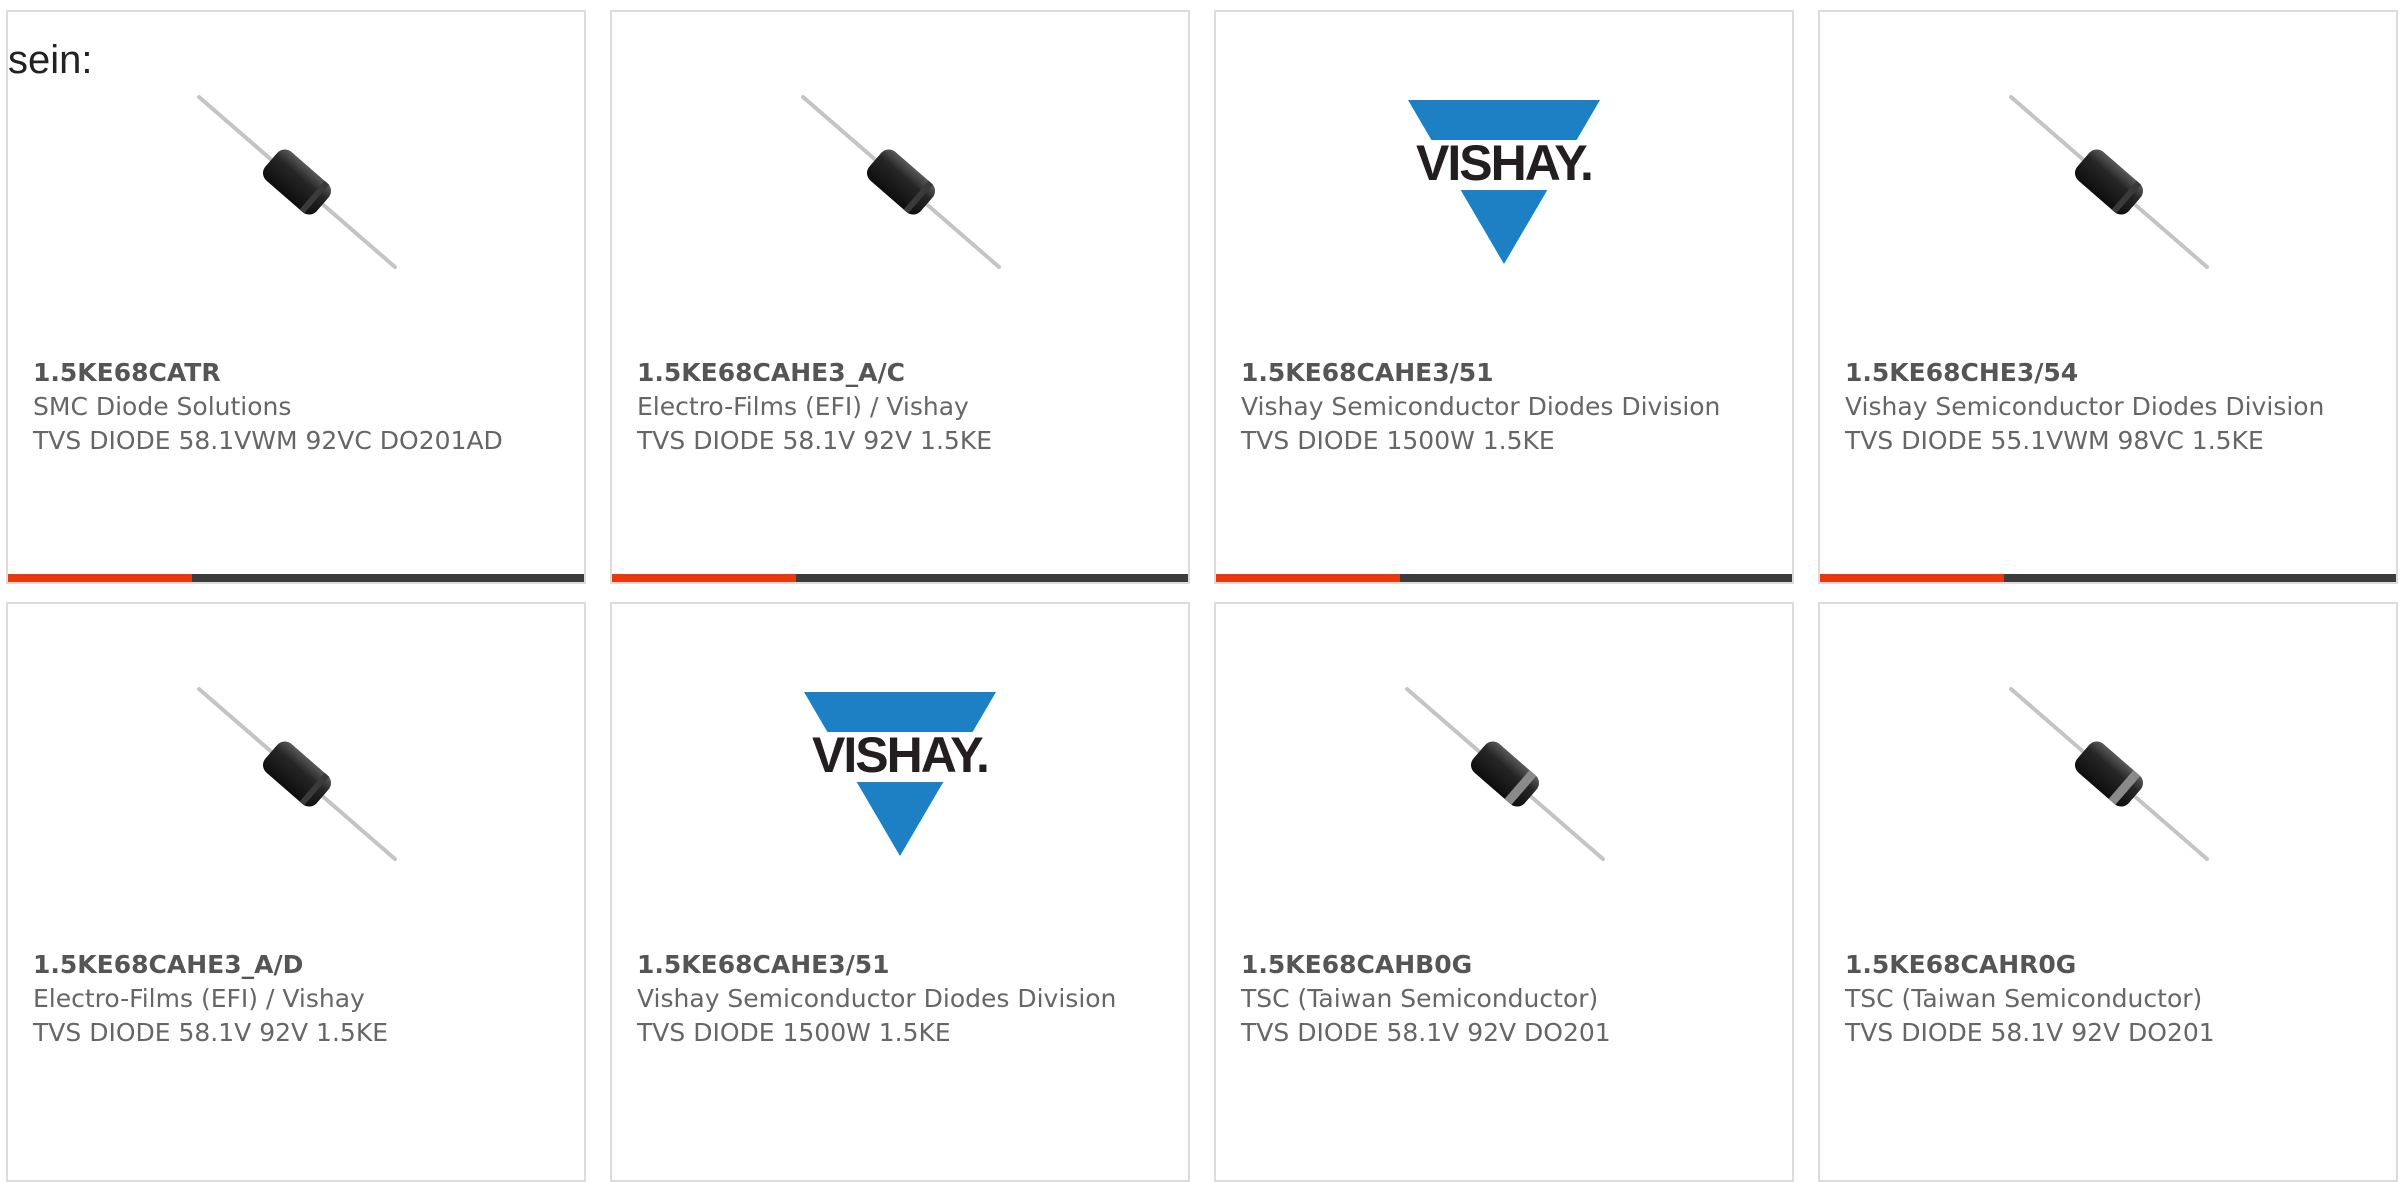  I want to click on part-number: 1.5KE68CAHR0G, so click(2105, 965).